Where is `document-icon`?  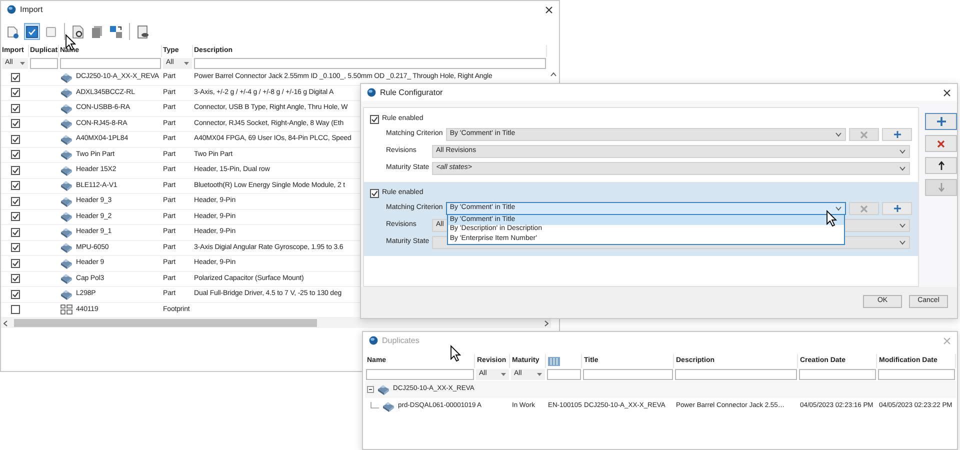 document-icon is located at coordinates (13, 31).